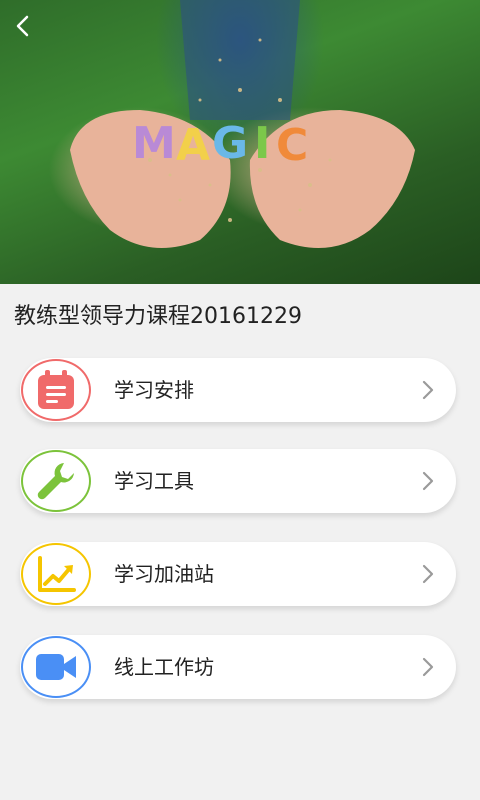 The height and width of the screenshot is (800, 480). Describe the element at coordinates (22, 26) in the screenshot. I see `chevron-left-icon` at that location.